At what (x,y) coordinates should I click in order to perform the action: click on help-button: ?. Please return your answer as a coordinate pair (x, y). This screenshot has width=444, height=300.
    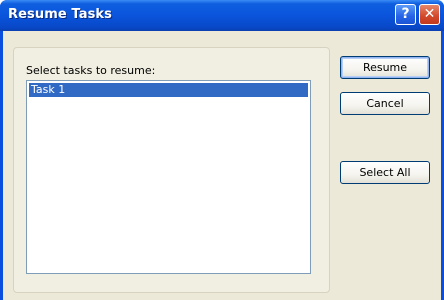
    Looking at the image, I should click on (405, 14).